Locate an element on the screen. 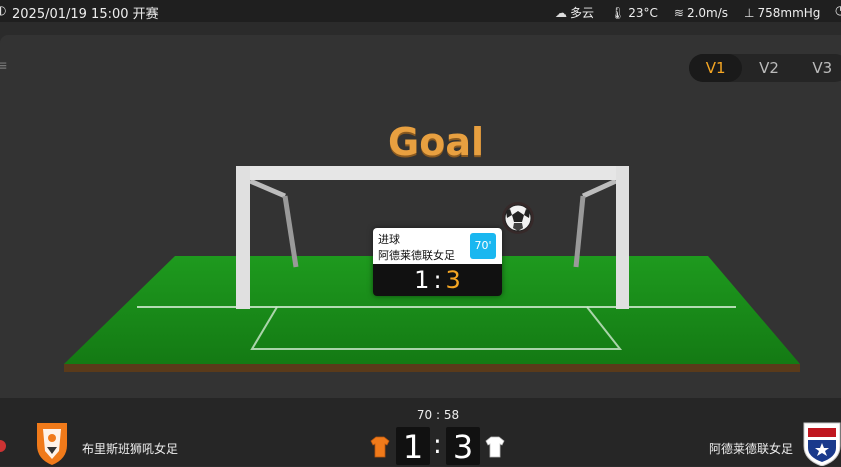  away-kit-icon is located at coordinates (495, 447).